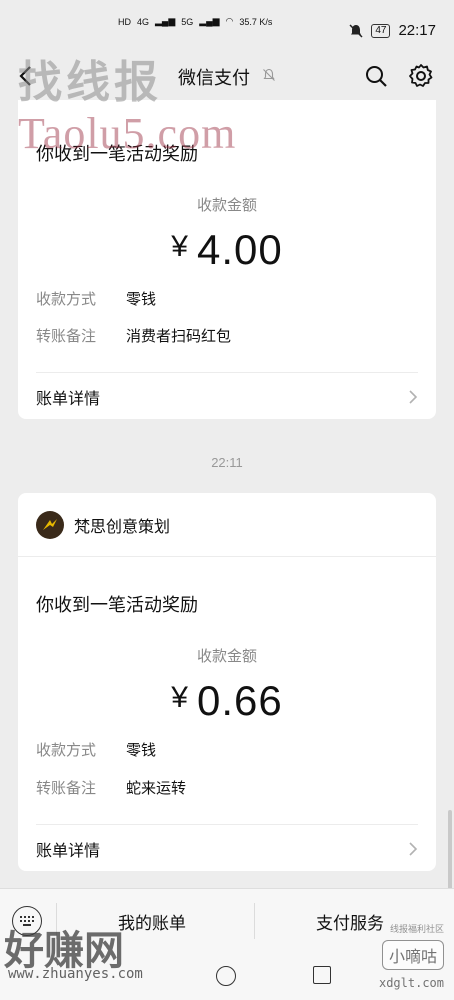 The width and height of the screenshot is (454, 1000). I want to click on wifi-icon: ◠, so click(229, 21).